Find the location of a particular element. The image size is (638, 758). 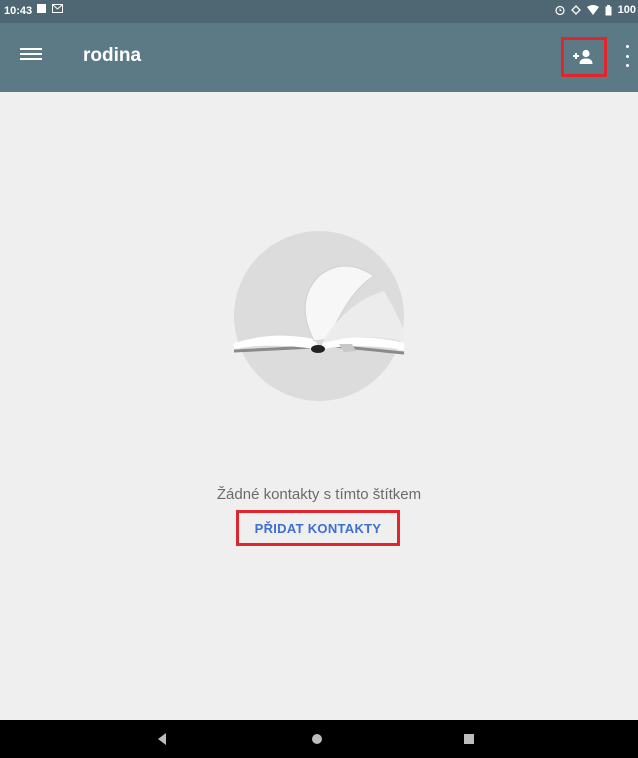

app-bar: rodina is located at coordinates (319, 57).